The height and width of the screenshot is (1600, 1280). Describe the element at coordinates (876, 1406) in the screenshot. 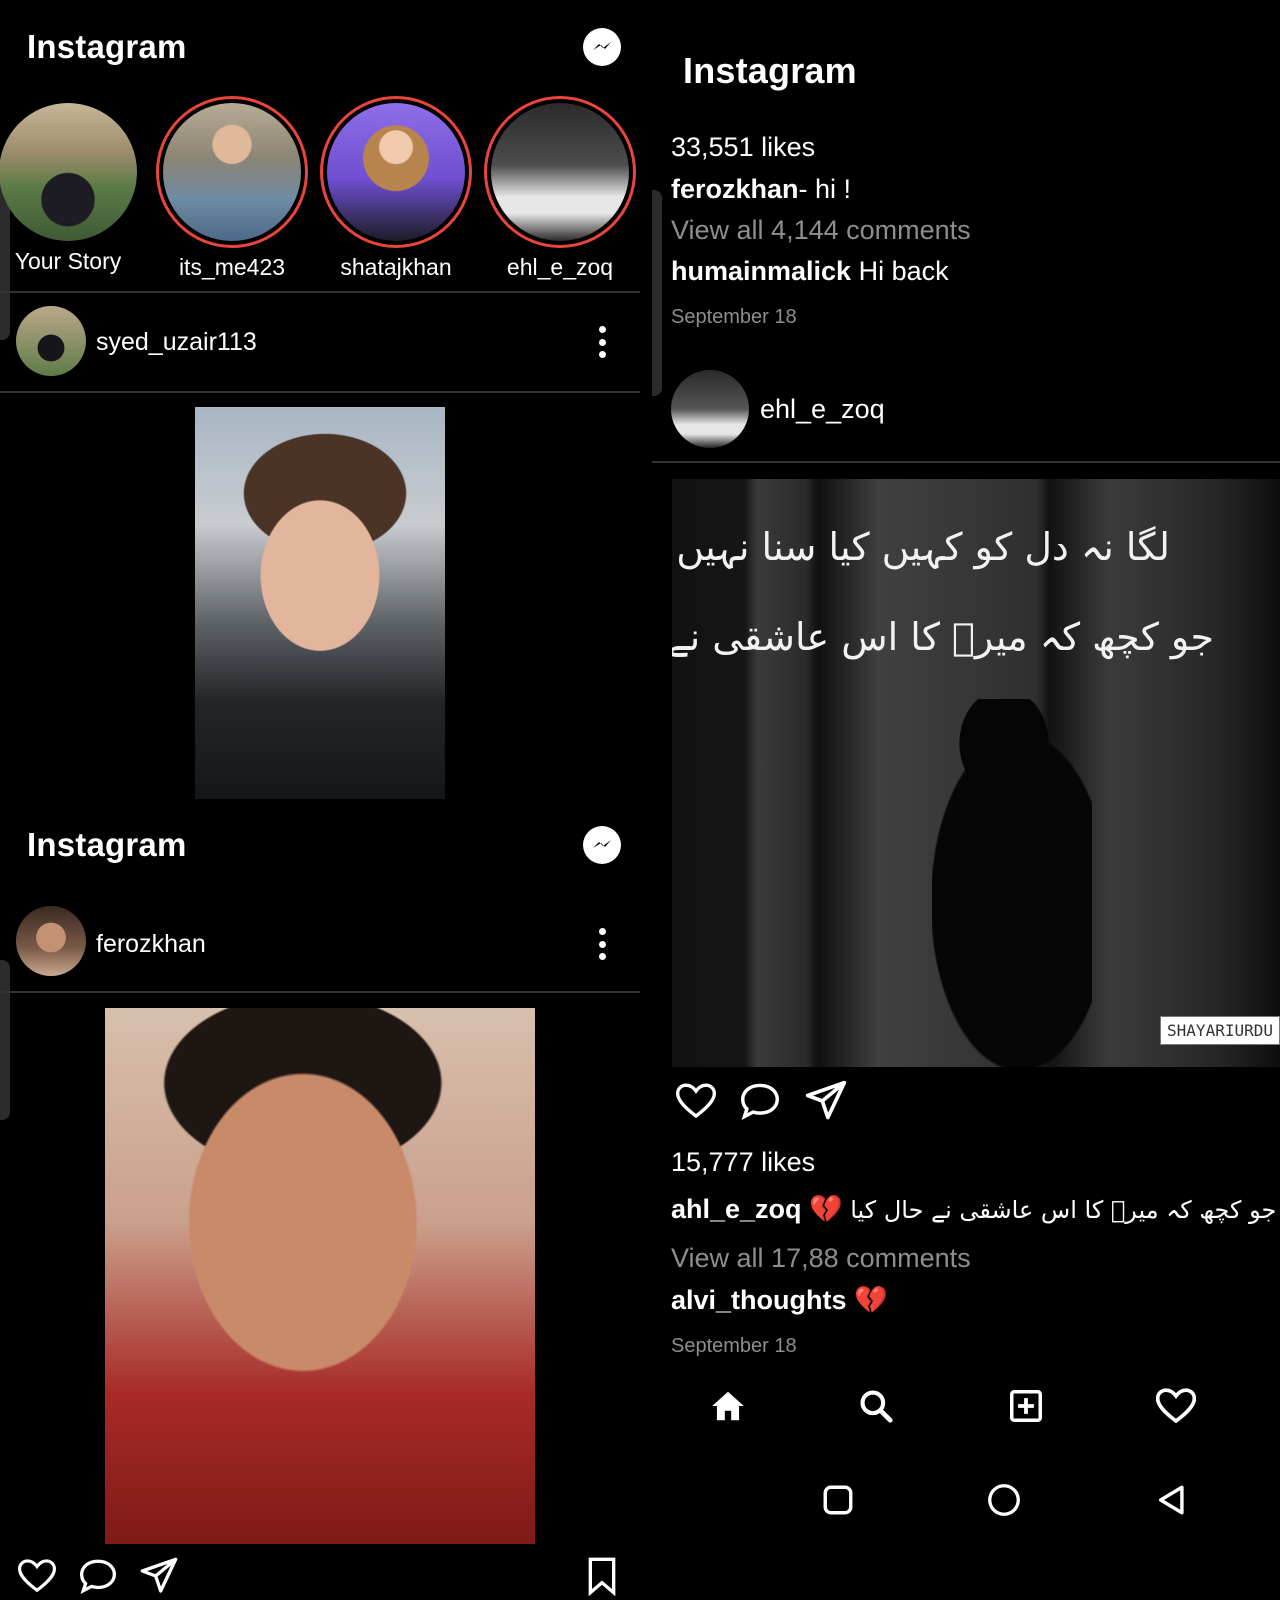

I see `search-icon` at that location.